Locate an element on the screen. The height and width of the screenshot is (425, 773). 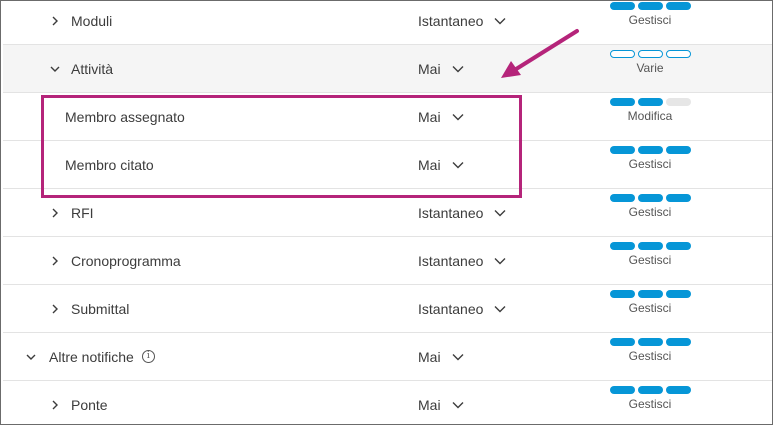
table-row-membro-citato: Membro citato Mai Gestisci is located at coordinates (387, 165).